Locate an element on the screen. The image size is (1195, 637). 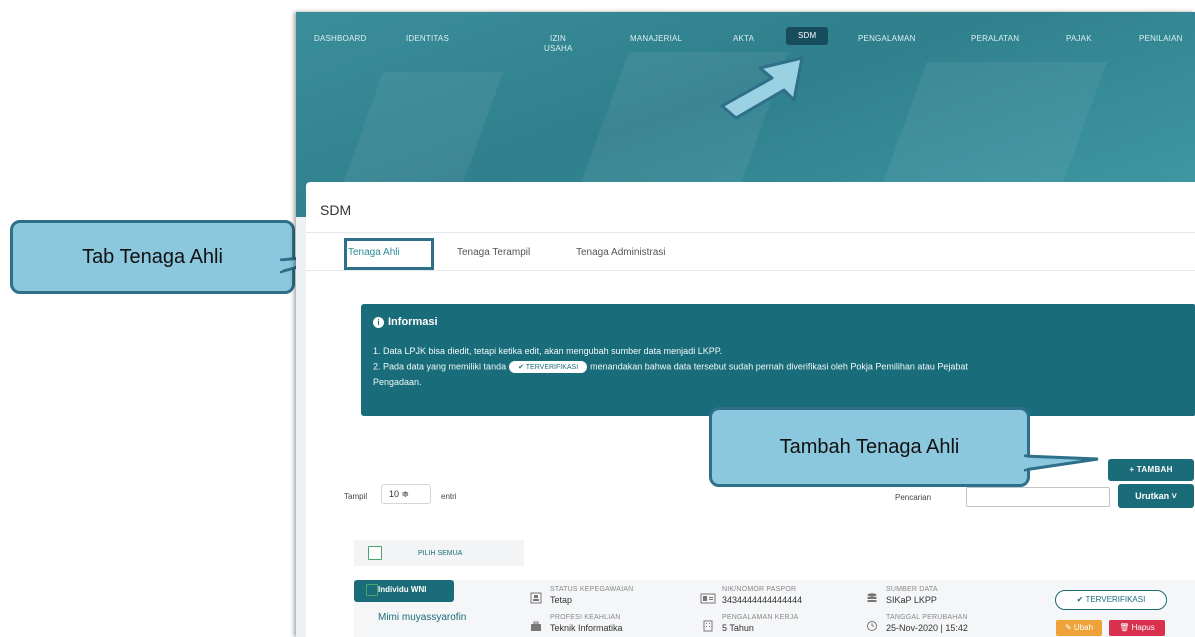
status-value: Tetap is located at coordinates (561, 600).